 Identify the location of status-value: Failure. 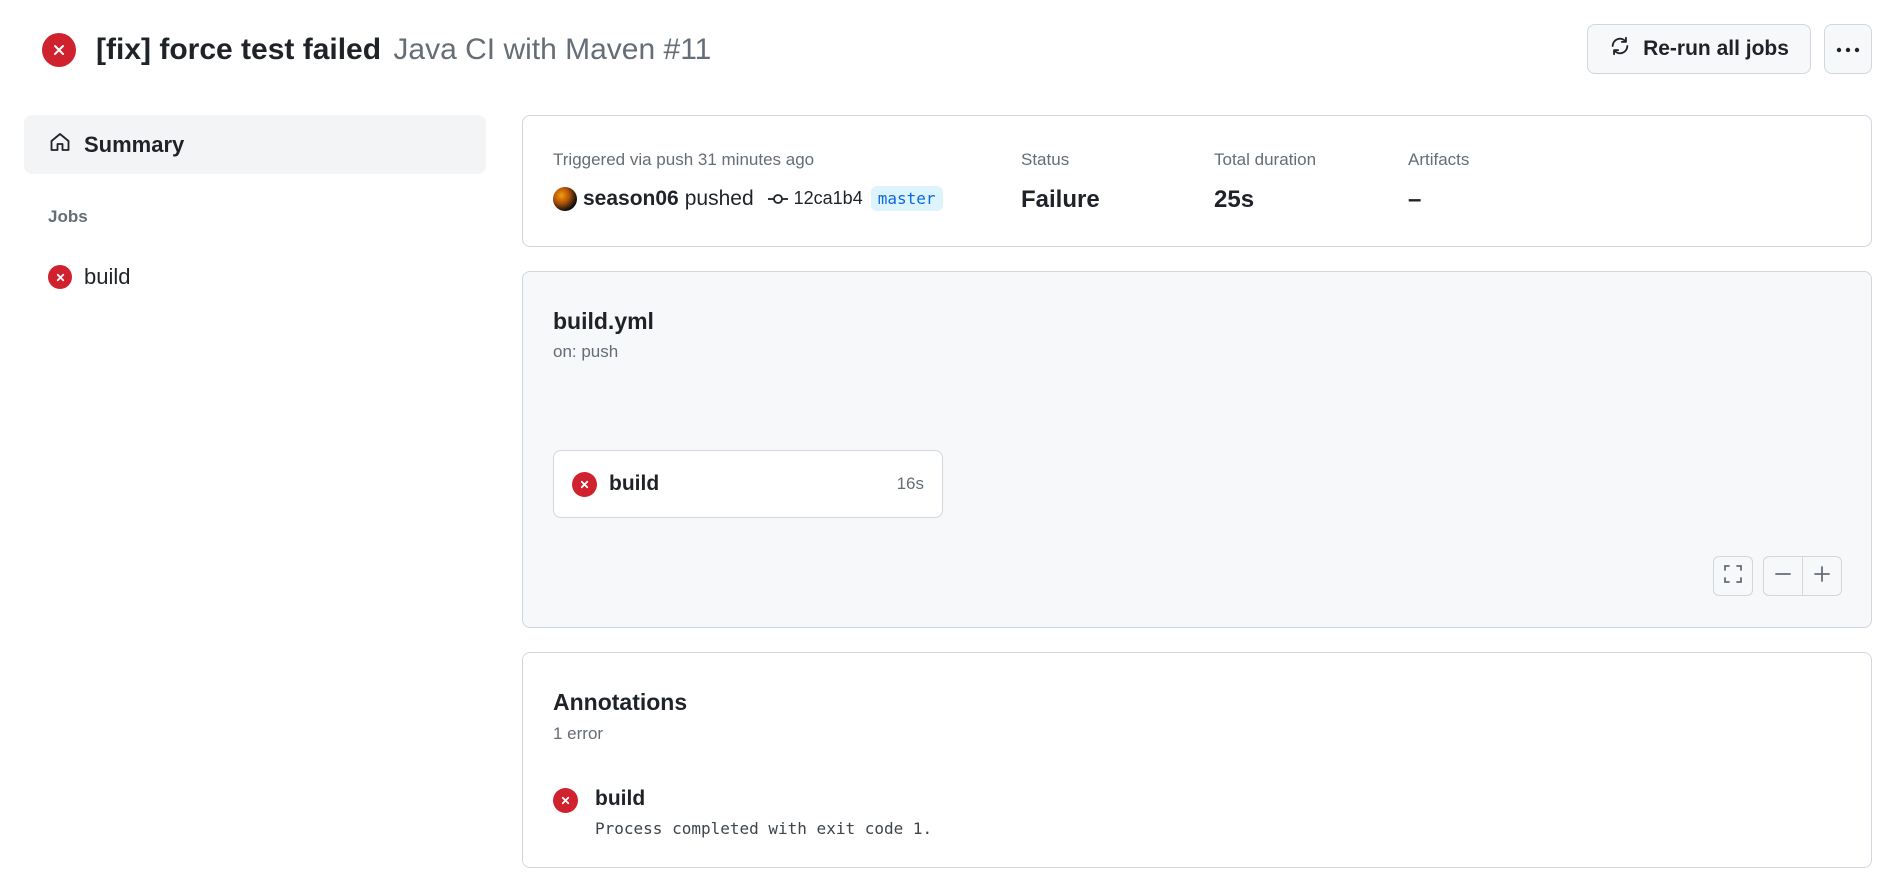
(1060, 199).